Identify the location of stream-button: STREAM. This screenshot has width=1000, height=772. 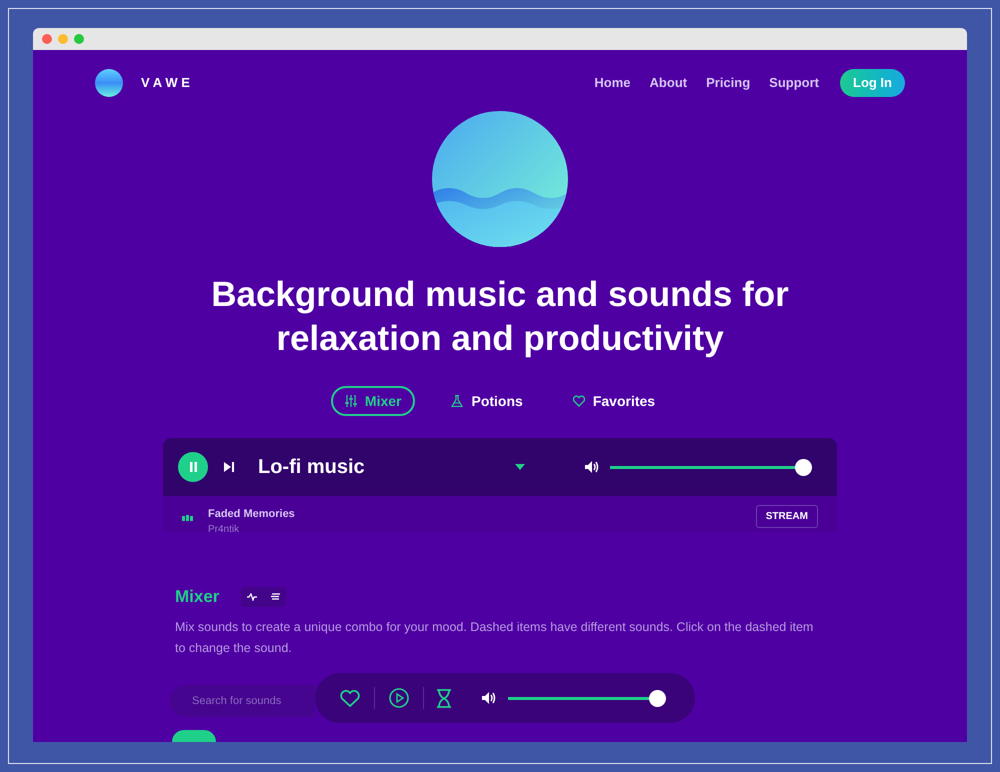
(787, 516).